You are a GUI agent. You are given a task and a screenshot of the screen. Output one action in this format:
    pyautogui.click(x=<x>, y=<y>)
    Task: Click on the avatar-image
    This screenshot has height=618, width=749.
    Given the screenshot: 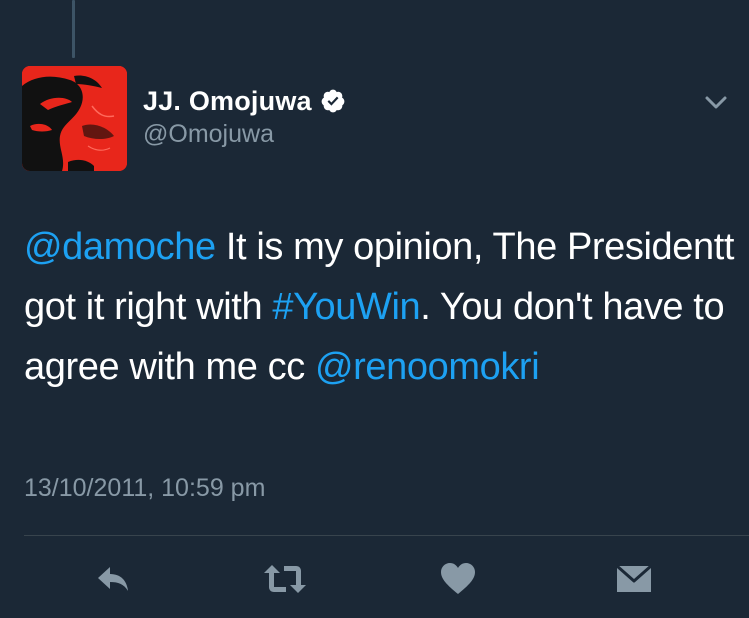 What is the action you would take?
    pyautogui.click(x=74, y=118)
    